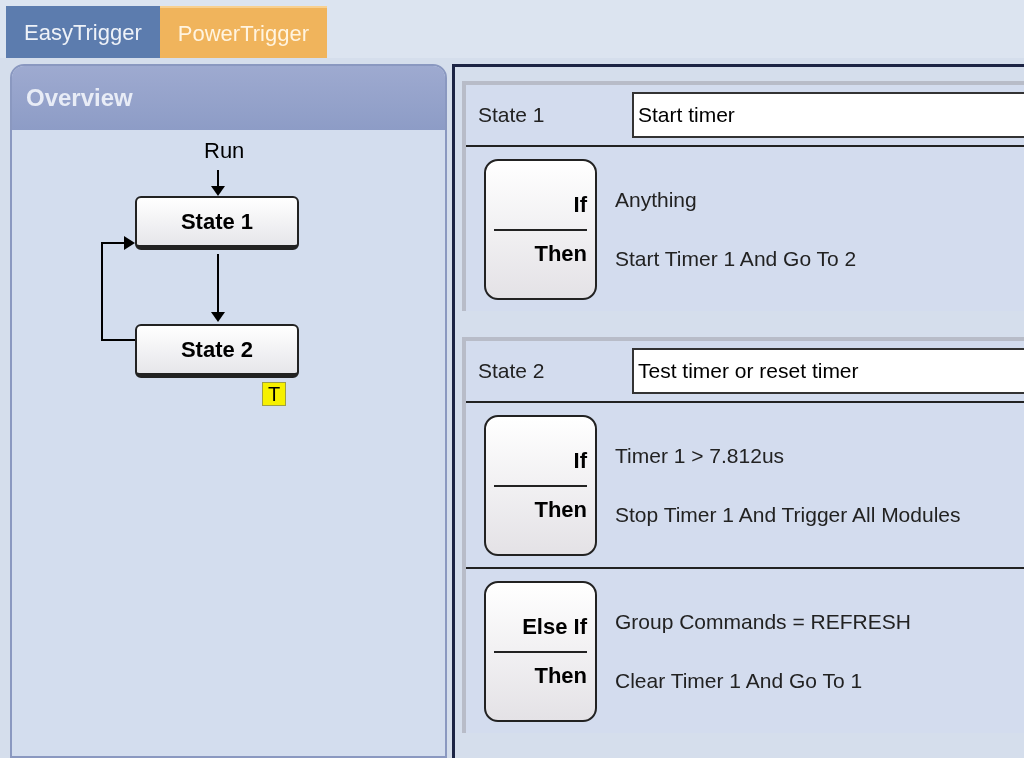 This screenshot has height=758, width=1024. Describe the element at coordinates (217, 223) in the screenshot. I see `state-node: State 1` at that location.